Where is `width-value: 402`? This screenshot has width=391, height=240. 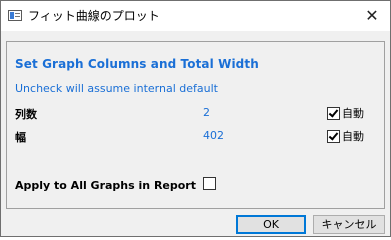 width-value: 402 is located at coordinates (213, 135).